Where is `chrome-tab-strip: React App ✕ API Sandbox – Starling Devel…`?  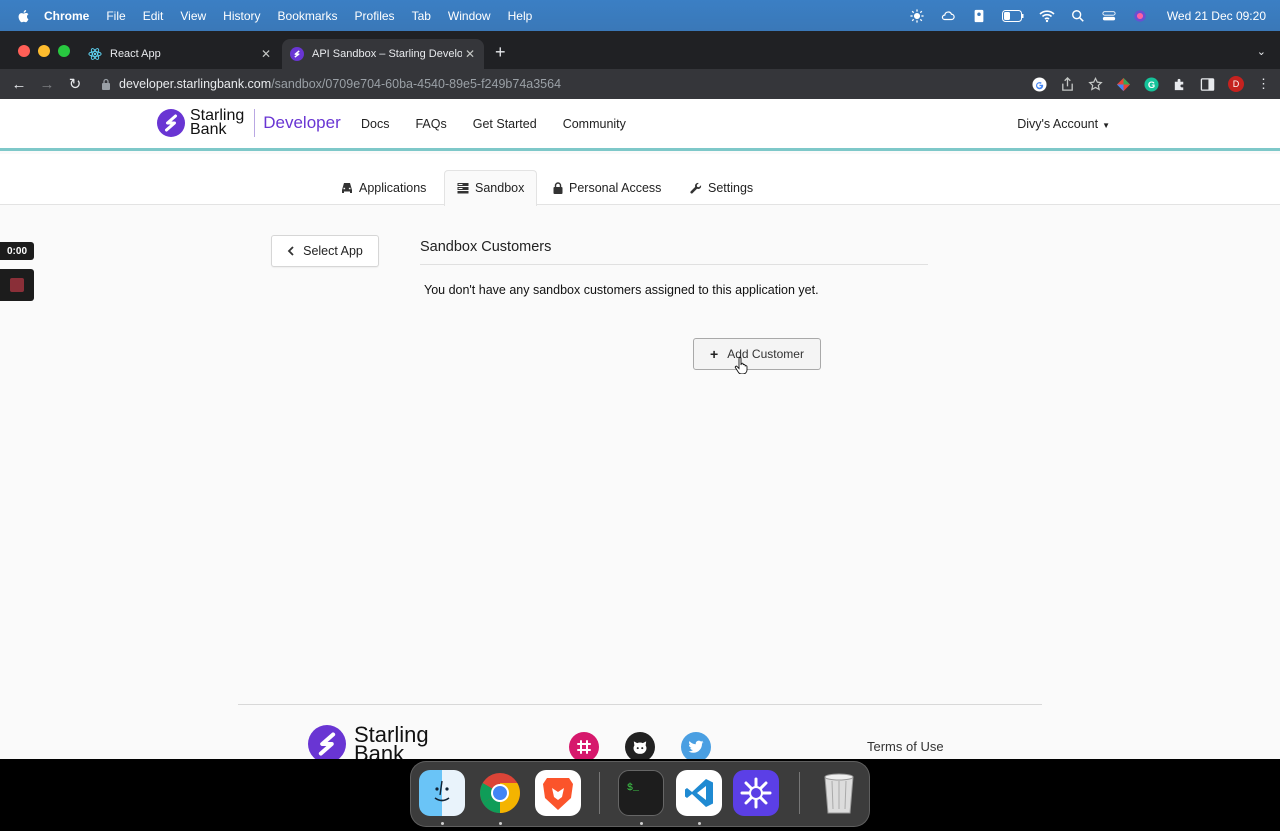 chrome-tab-strip: React App ✕ API Sandbox – Starling Devel… is located at coordinates (640, 50).